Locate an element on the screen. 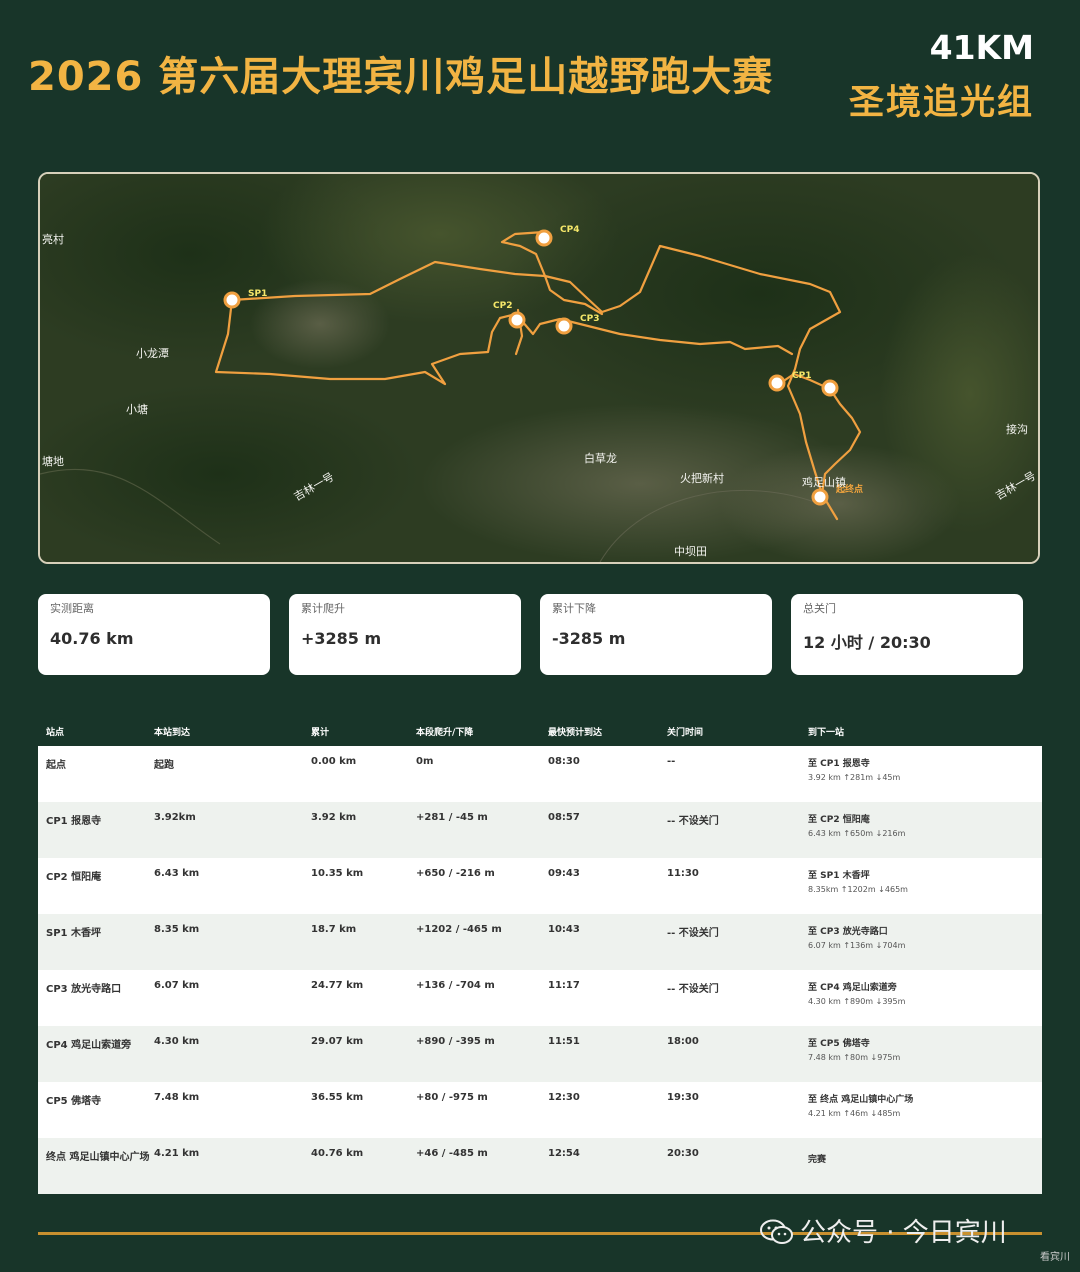 The width and height of the screenshot is (1080, 1272). cell-fastest: 10:43 is located at coordinates (564, 929).